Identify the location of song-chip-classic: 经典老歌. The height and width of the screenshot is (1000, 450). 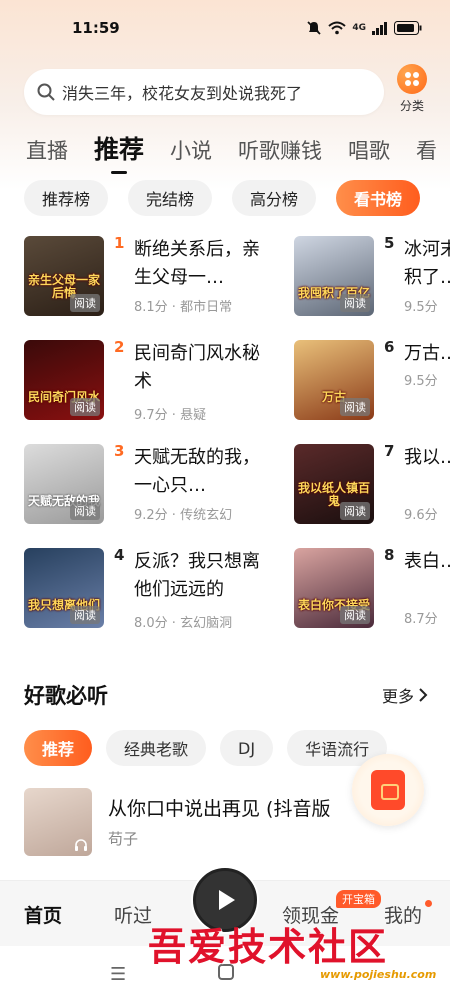
(156, 748).